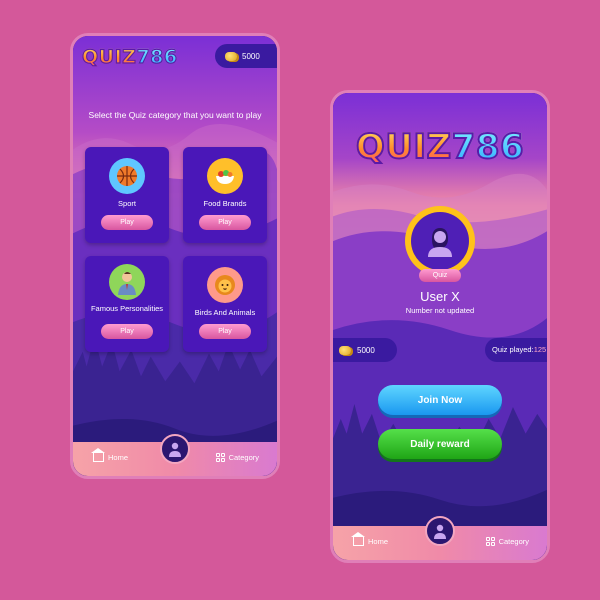  Describe the element at coordinates (540, 349) in the screenshot. I see `quiz-played-value: 125` at that location.